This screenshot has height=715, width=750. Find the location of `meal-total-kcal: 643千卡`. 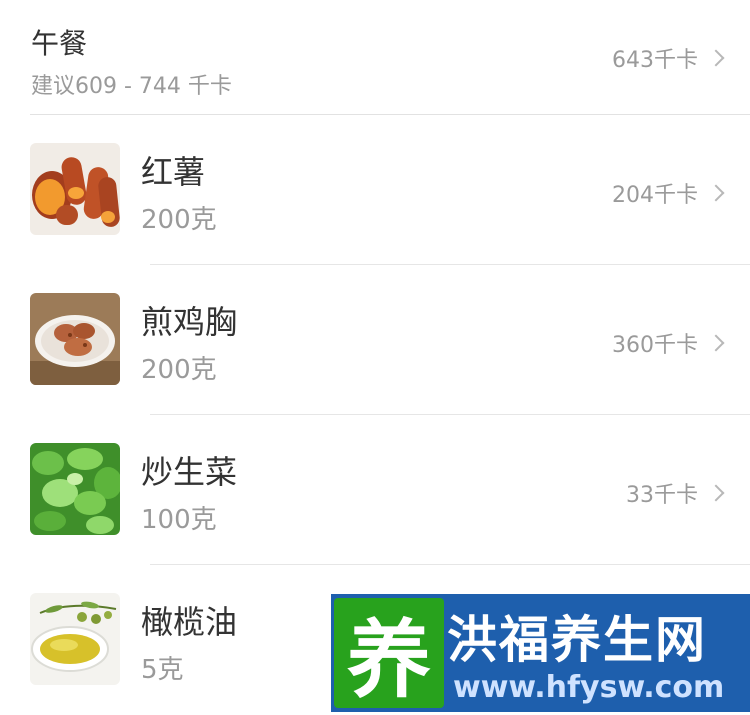

meal-total-kcal: 643千卡 is located at coordinates (668, 58).